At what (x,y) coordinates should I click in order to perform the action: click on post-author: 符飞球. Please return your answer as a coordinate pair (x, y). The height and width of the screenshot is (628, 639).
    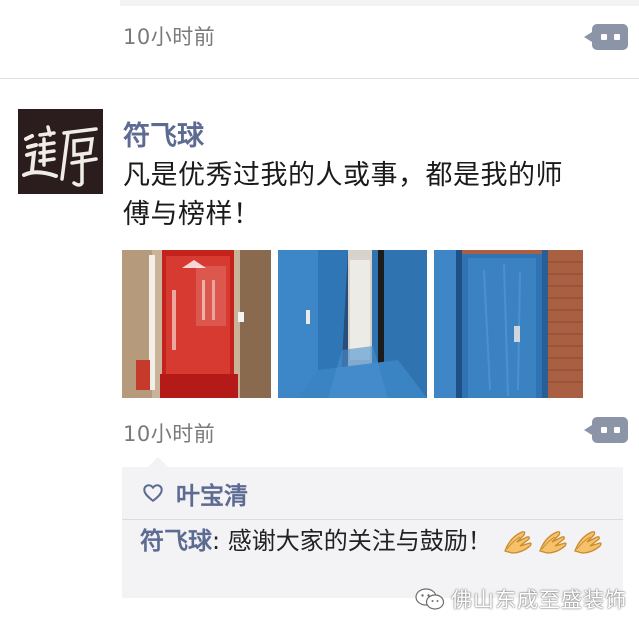
    Looking at the image, I should click on (163, 133).